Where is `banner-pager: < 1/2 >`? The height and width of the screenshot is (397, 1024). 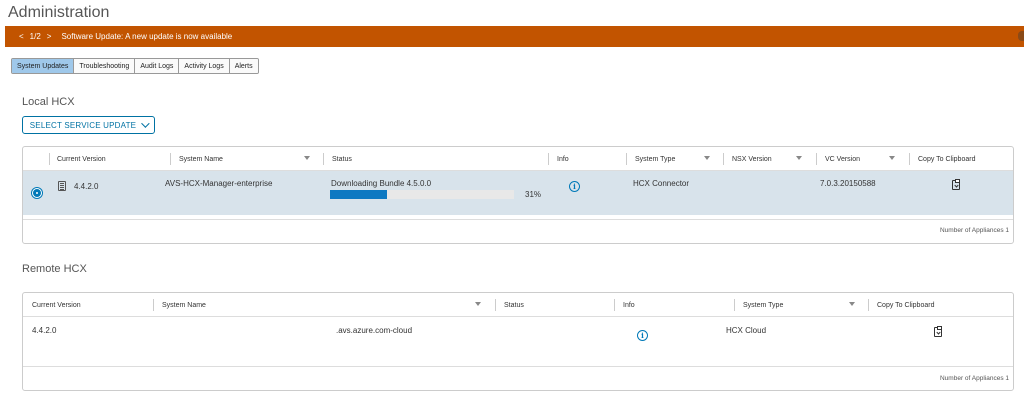 banner-pager: < 1/2 > is located at coordinates (35, 36).